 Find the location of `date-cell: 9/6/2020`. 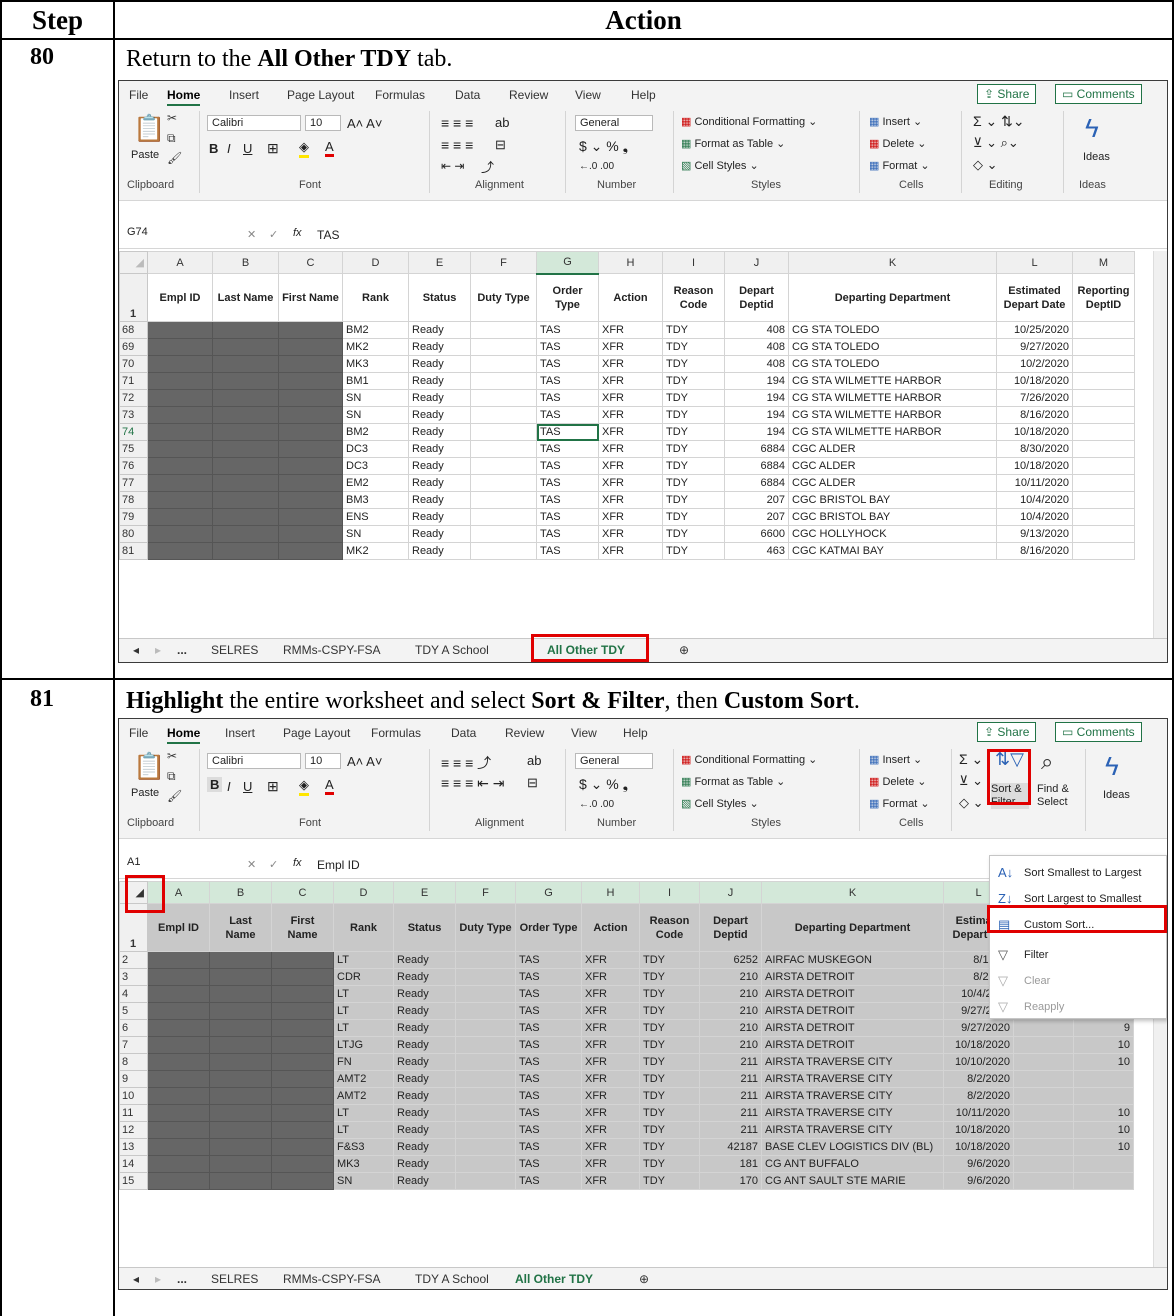

date-cell: 9/6/2020 is located at coordinates (978, 1181).